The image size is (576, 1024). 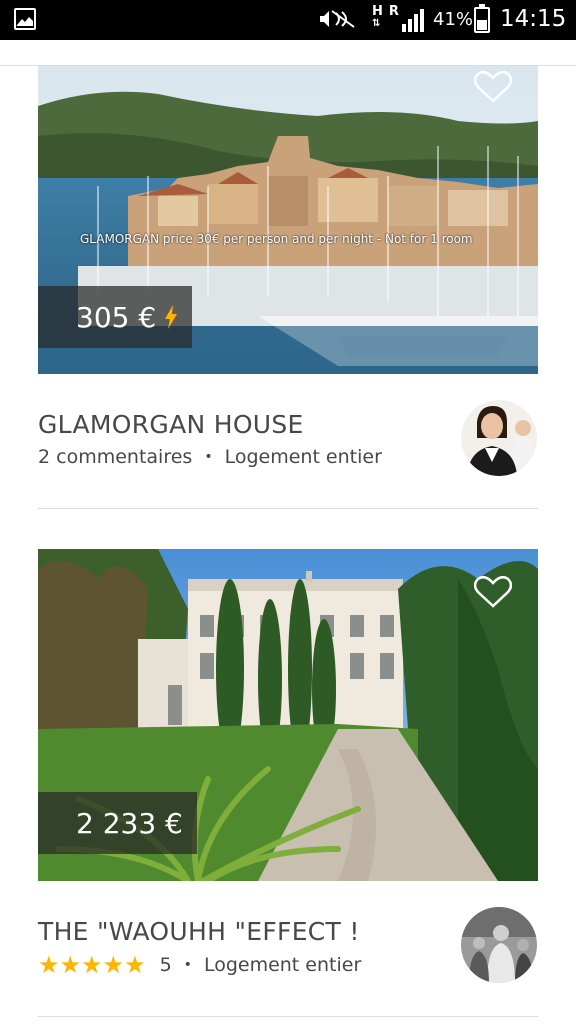 I want to click on price-tag: 2 233 €, so click(x=117, y=823).